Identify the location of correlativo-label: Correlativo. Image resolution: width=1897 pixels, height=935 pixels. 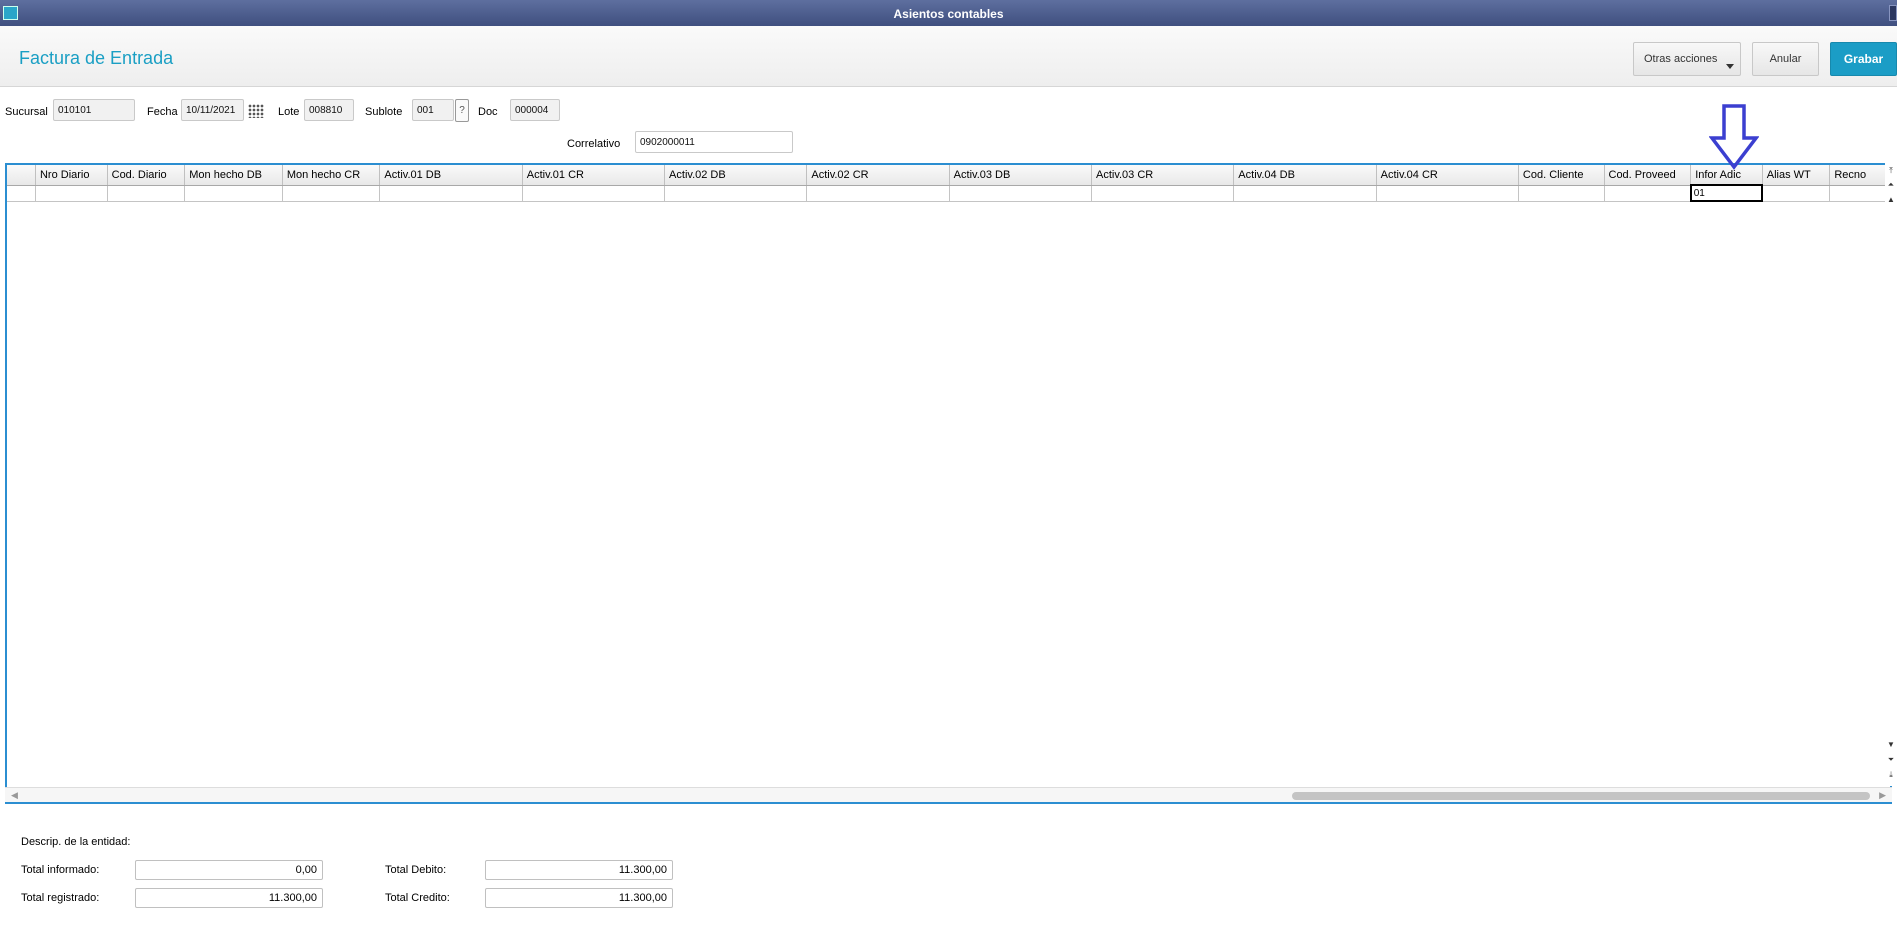
(594, 144).